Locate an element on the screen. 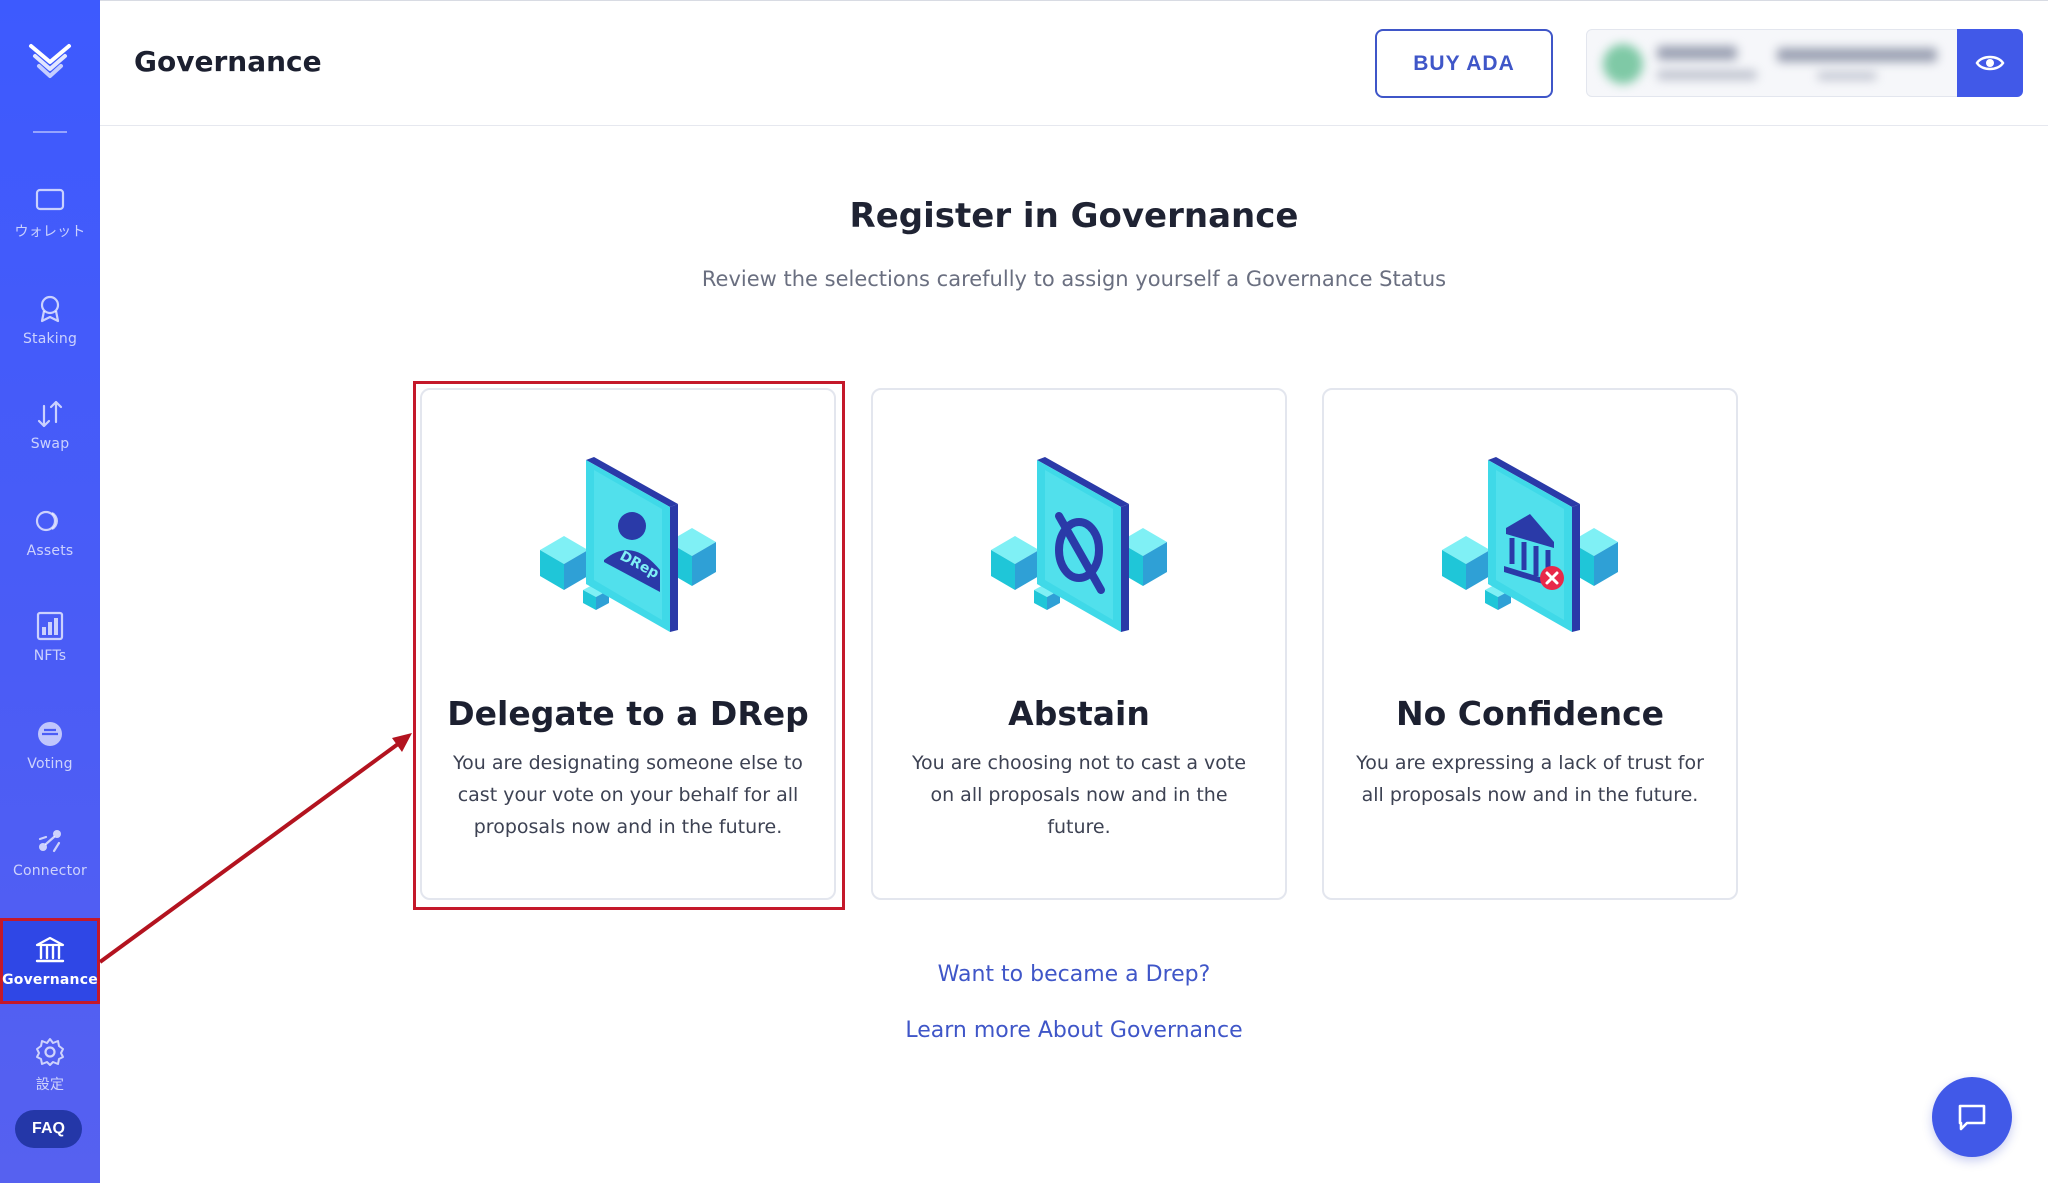  abstain-illustration-icon is located at coordinates (1079, 544).